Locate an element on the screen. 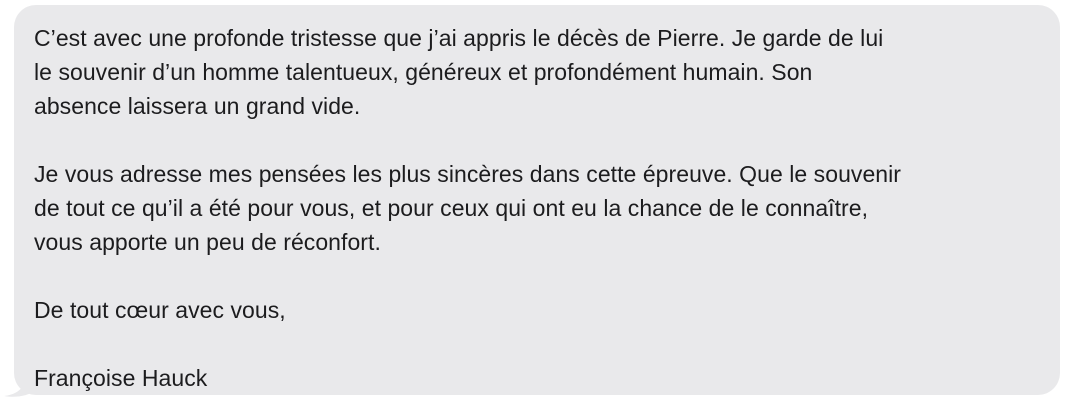  message-closing: De tout cœur avec vous, is located at coordinates (160, 310).